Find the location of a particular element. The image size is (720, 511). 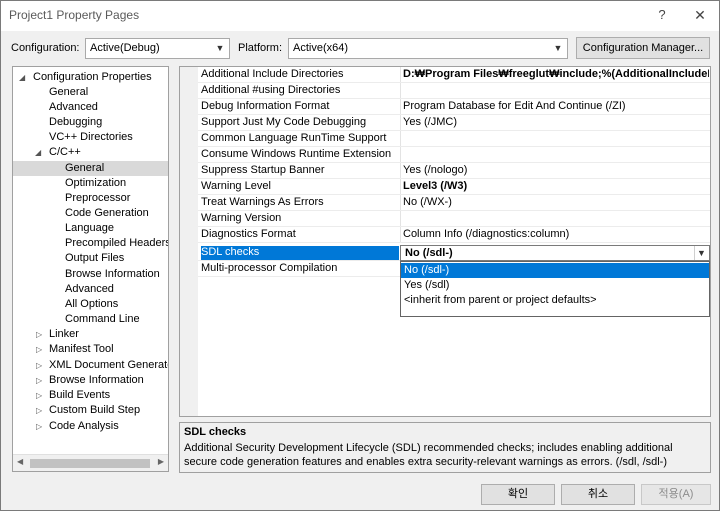

property-name: Multi-processor Compilation is located at coordinates (269, 268).